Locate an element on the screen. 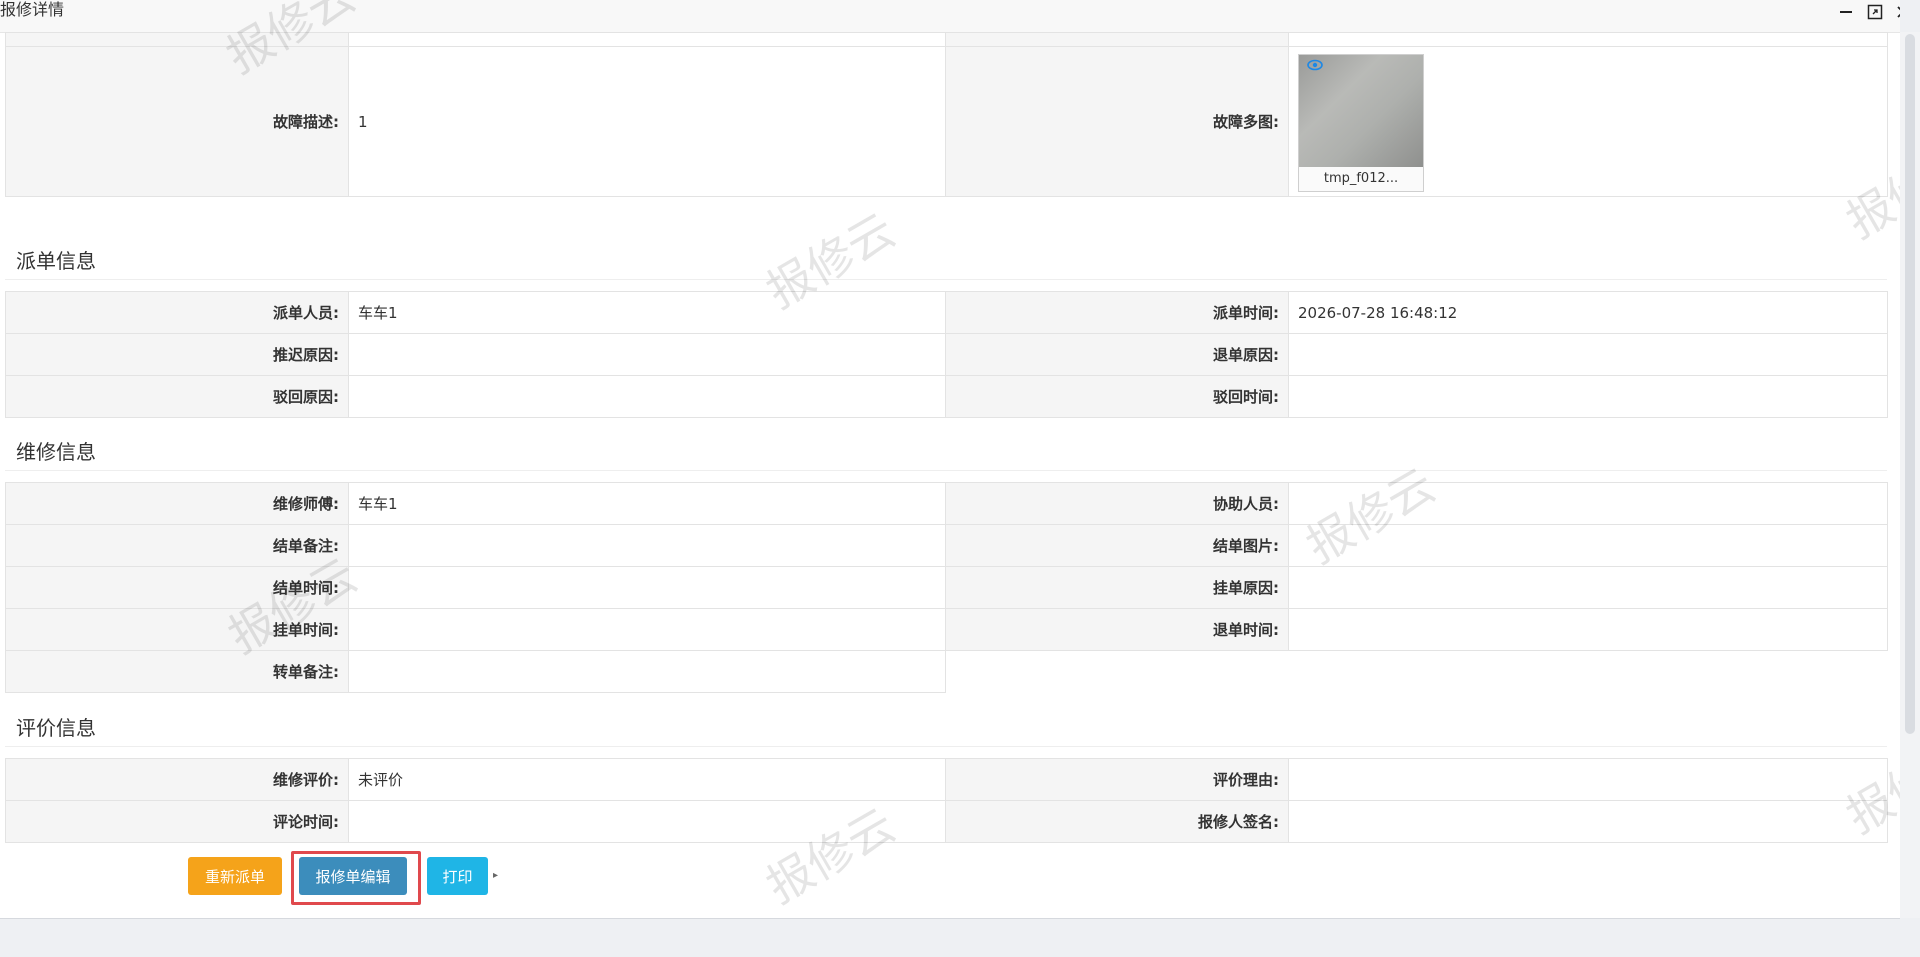  hold-reason-value is located at coordinates (1588, 587).